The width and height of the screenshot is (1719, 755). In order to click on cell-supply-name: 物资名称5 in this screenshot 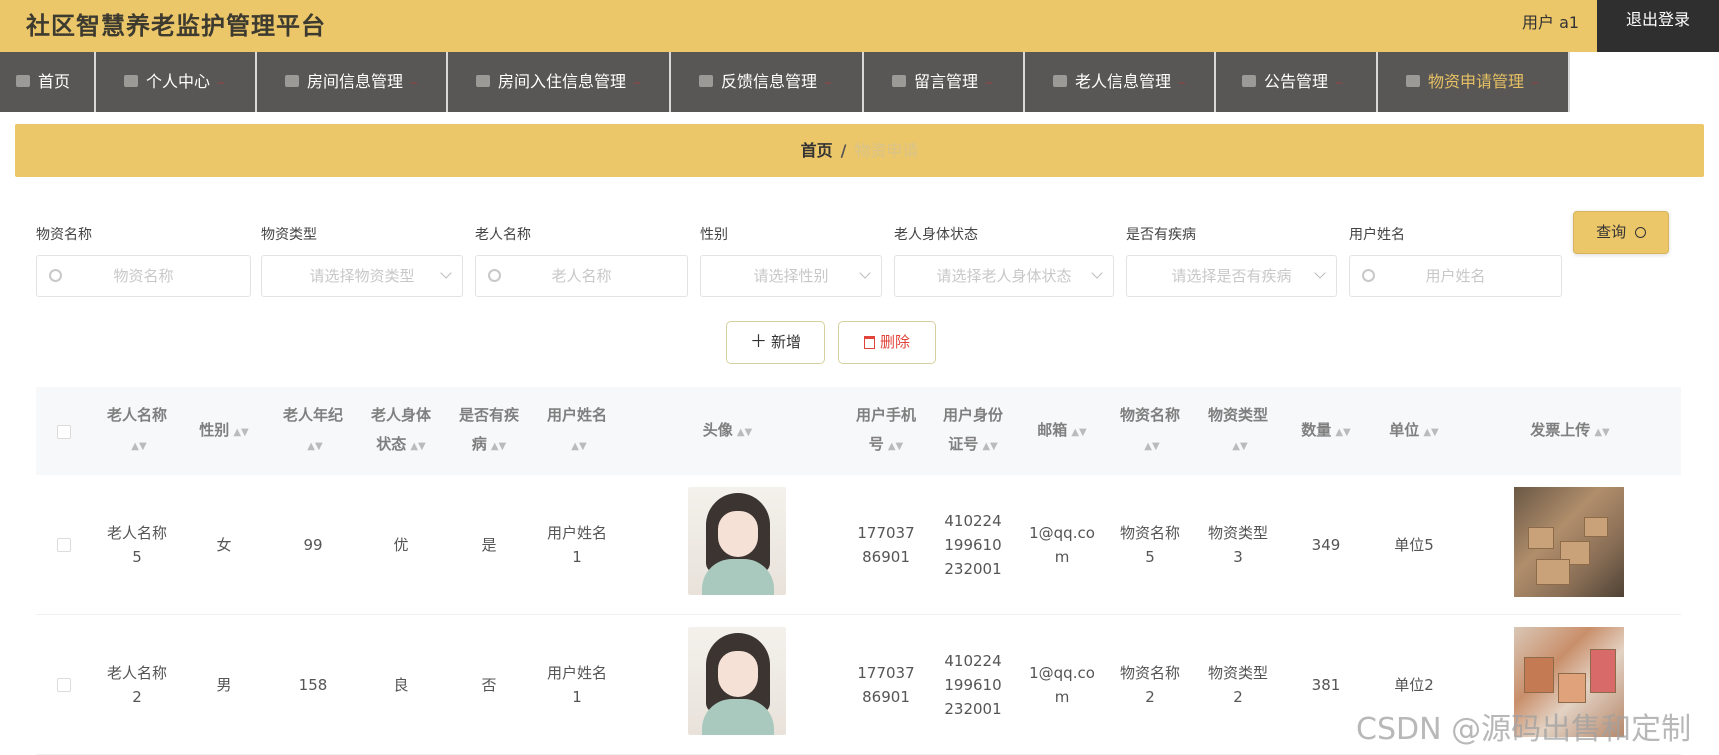, I will do `click(1149, 545)`.